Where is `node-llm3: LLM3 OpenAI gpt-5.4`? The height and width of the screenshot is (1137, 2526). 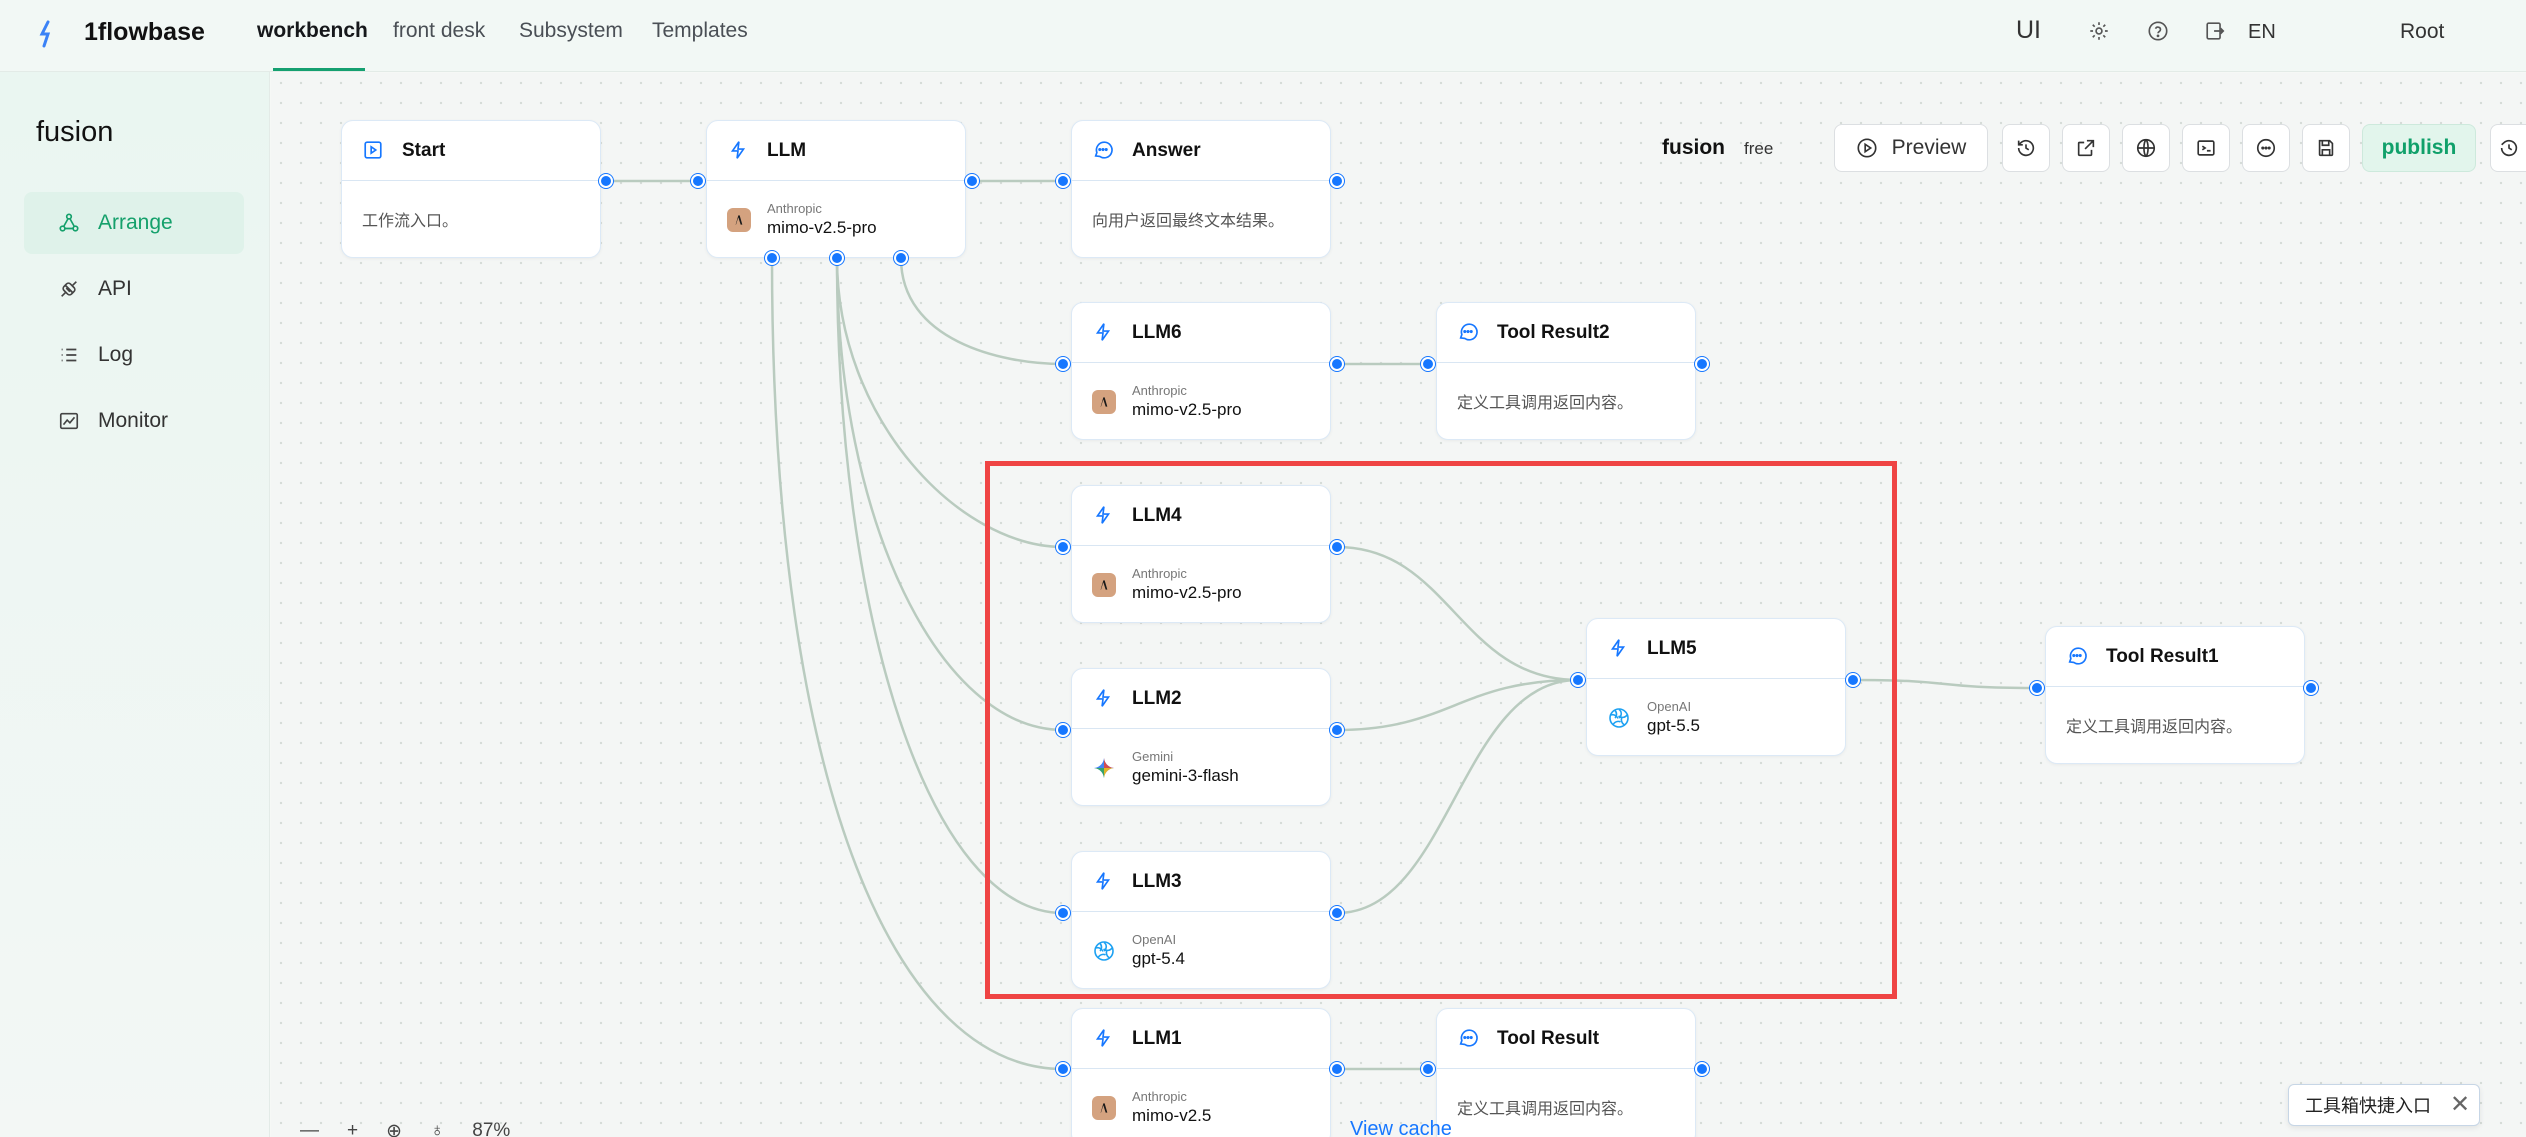 node-llm3: LLM3 OpenAI gpt-5.4 is located at coordinates (1201, 920).